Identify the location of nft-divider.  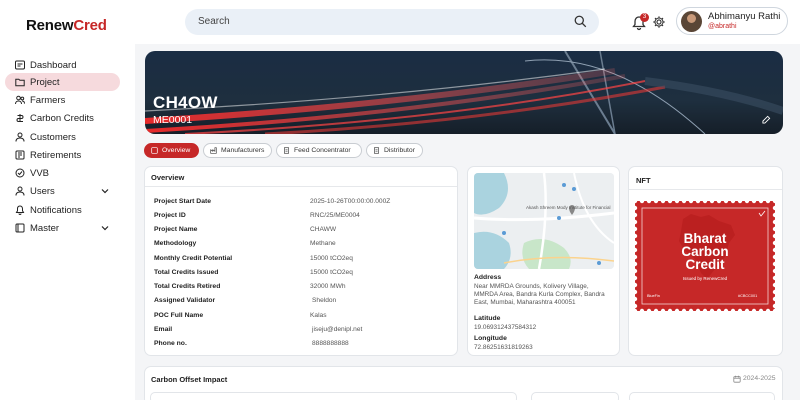
(705, 189).